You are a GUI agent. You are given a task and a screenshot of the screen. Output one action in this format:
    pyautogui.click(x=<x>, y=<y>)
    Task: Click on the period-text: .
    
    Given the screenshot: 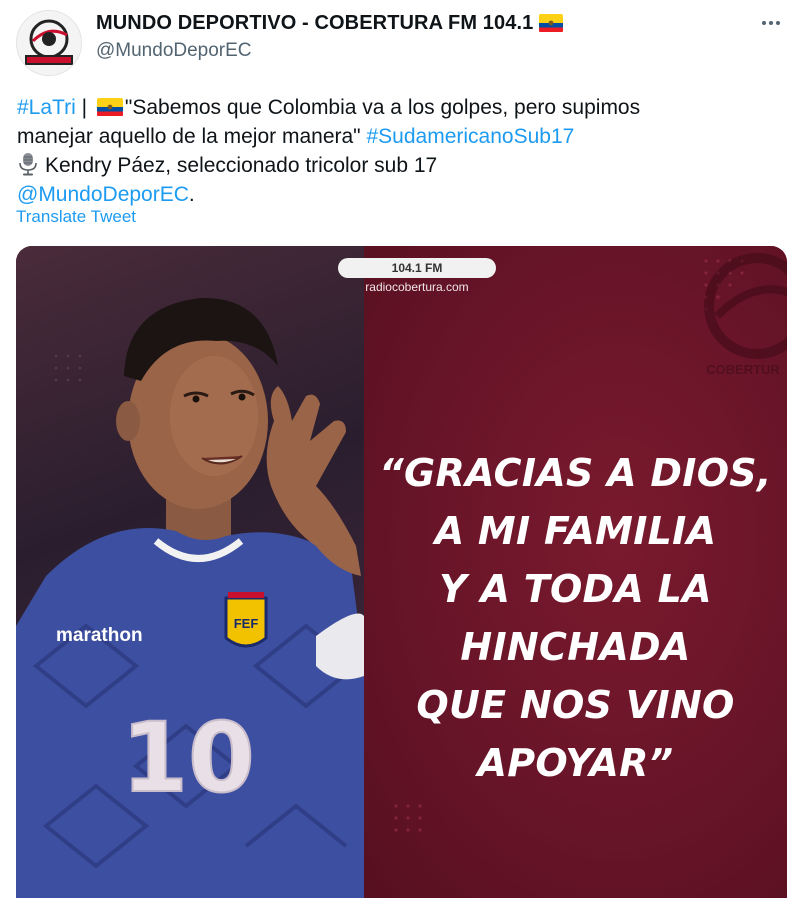 What is the action you would take?
    pyautogui.click(x=191, y=194)
    